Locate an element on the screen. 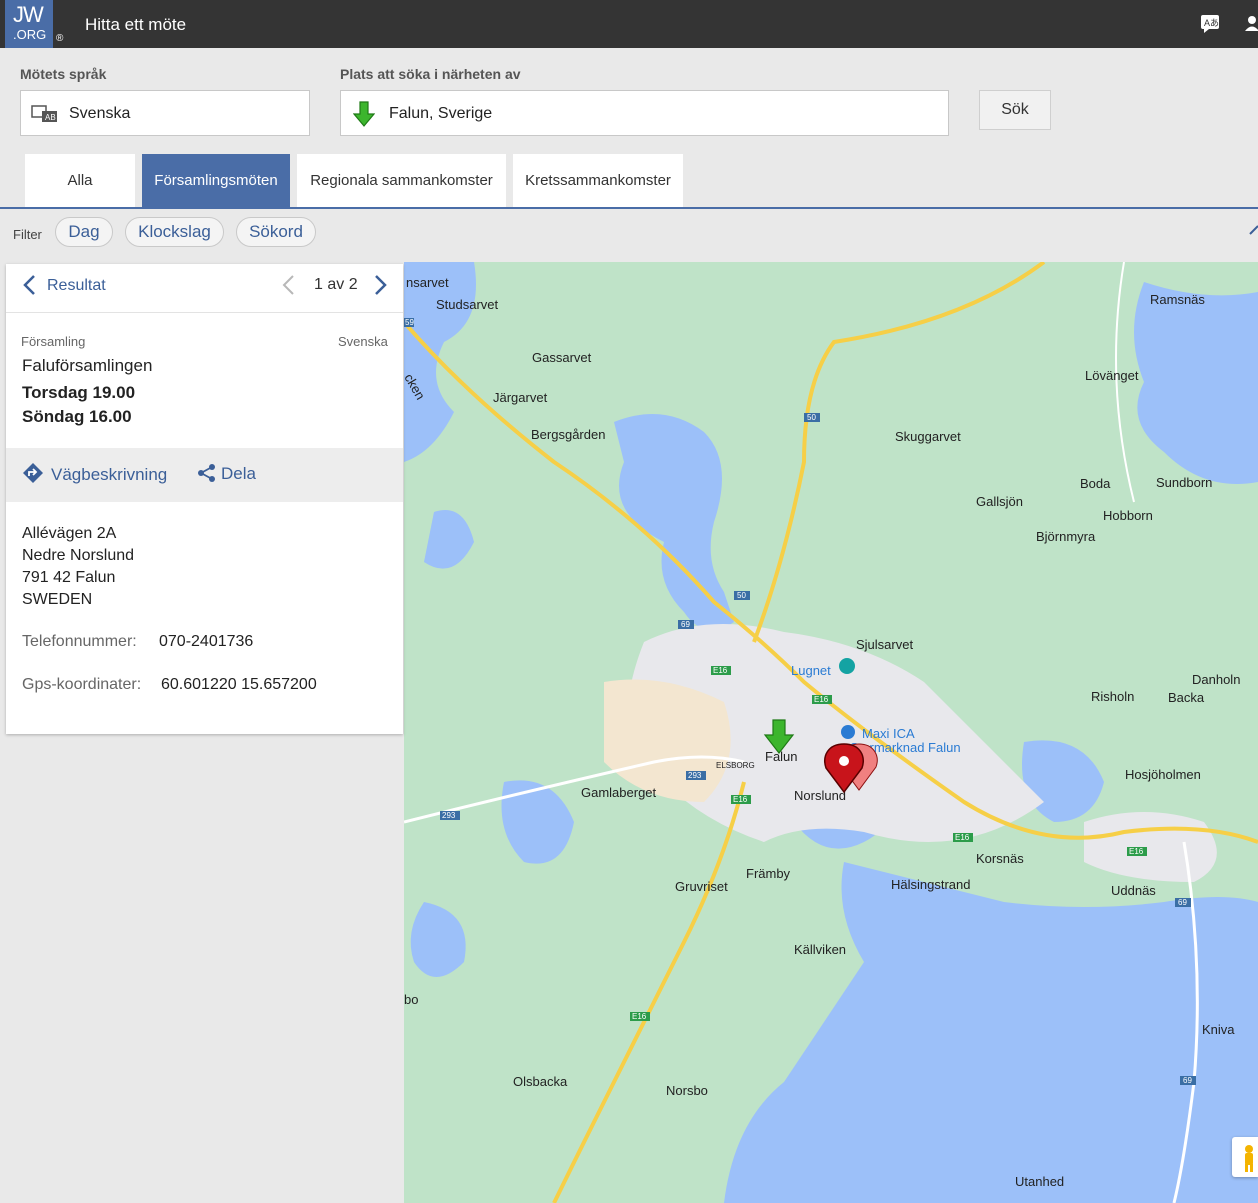 The height and width of the screenshot is (1203, 1258). filter-label: Filter is located at coordinates (27, 234).